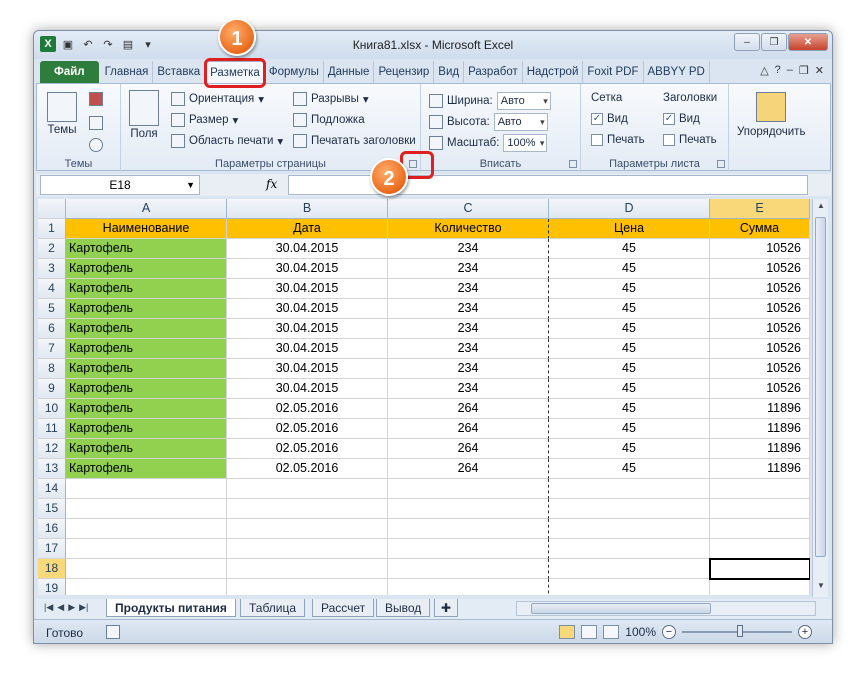  What do you see at coordinates (307, 209) in the screenshot?
I see `column-header-b: B` at bounding box center [307, 209].